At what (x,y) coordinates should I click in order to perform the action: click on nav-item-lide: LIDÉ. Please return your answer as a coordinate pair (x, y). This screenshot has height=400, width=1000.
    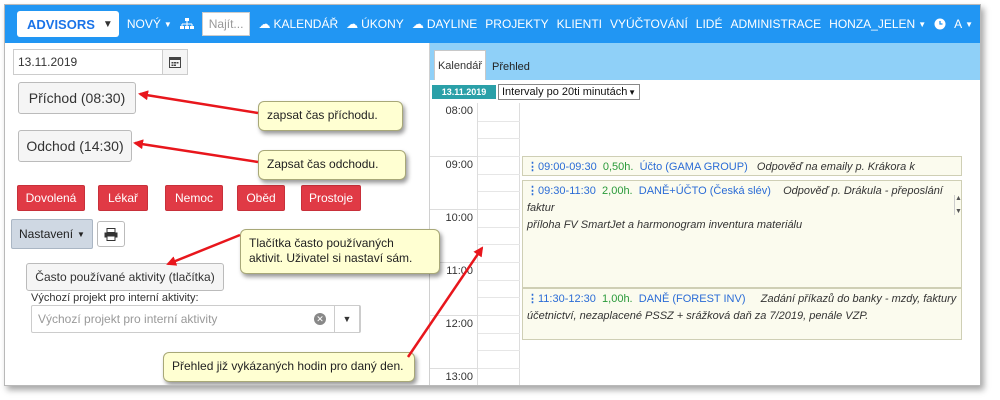
    Looking at the image, I should click on (709, 24).